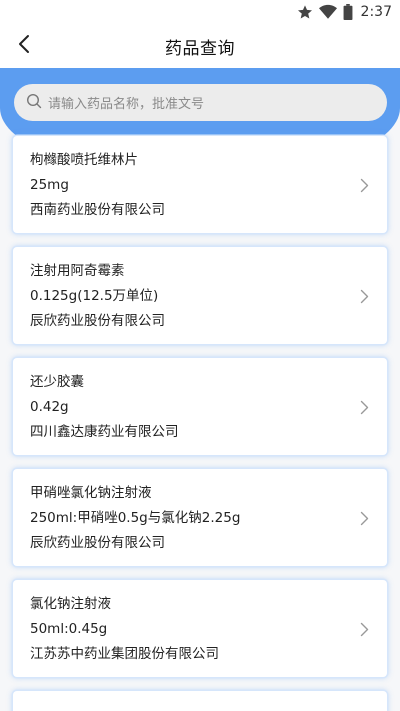 This screenshot has width=400, height=711. What do you see at coordinates (376, 12) in the screenshot?
I see `status-time: 2:37` at bounding box center [376, 12].